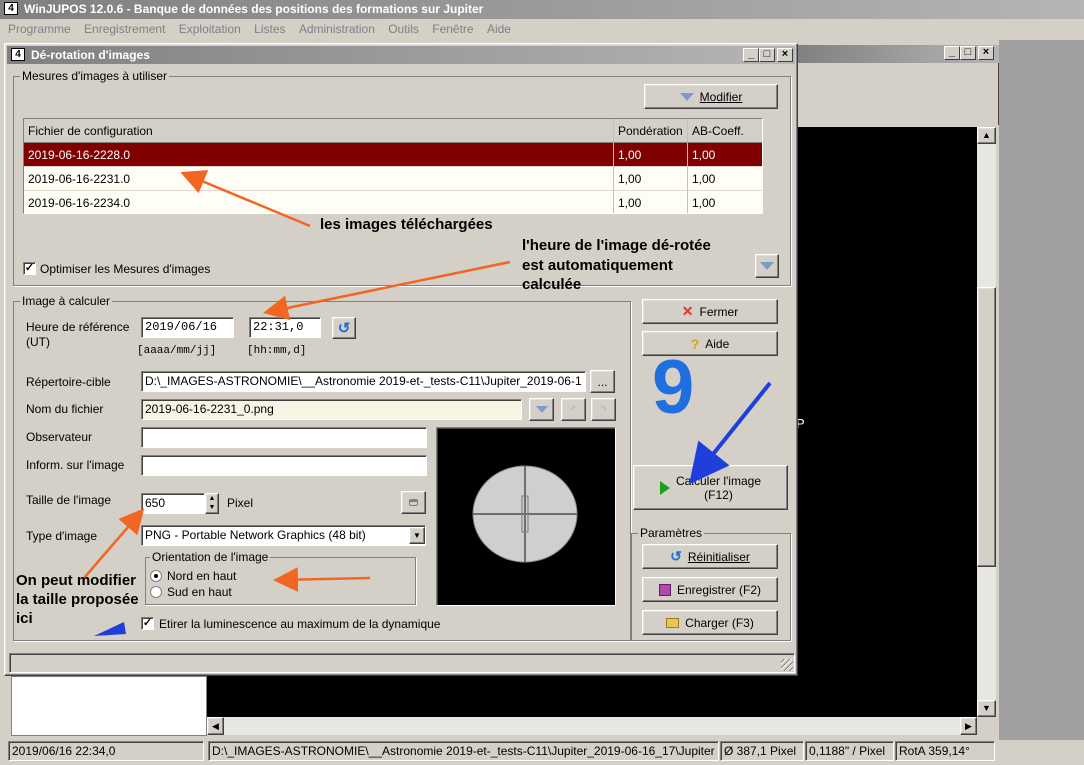 The width and height of the screenshot is (1084, 765). I want to click on time-hint: [hh:mm,d], so click(277, 351).